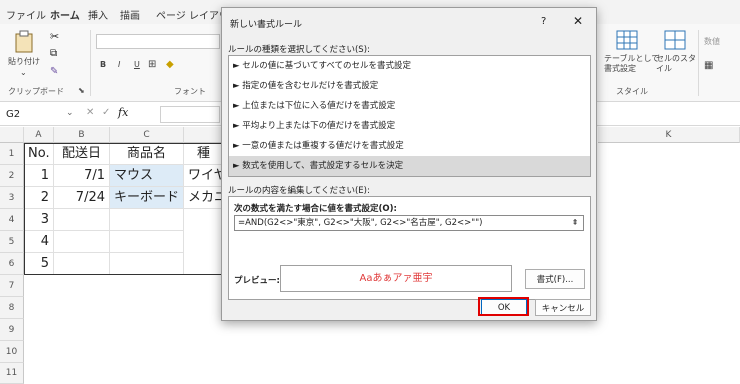  What do you see at coordinates (12, 308) in the screenshot?
I see `row-header-8: 8` at bounding box center [12, 308].